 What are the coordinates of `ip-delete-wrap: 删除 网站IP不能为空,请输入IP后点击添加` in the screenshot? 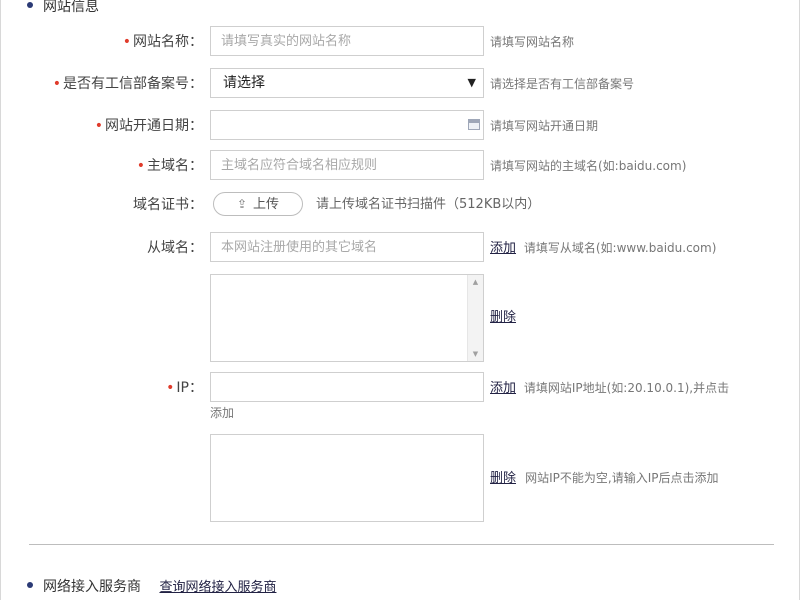 It's located at (604, 476).